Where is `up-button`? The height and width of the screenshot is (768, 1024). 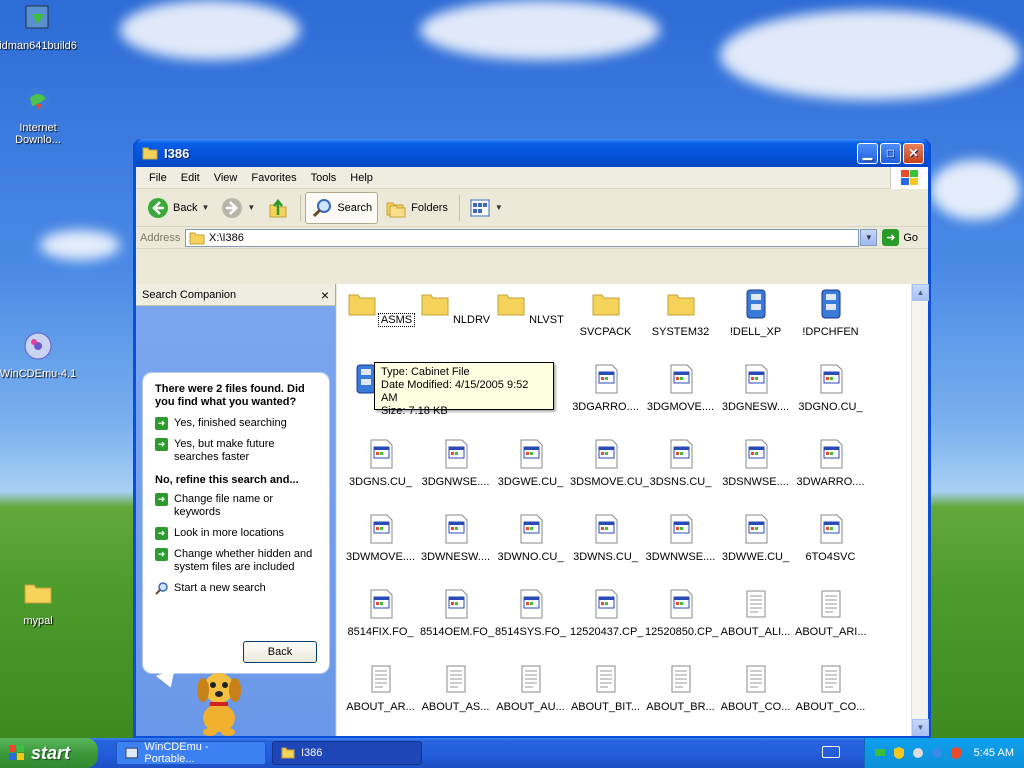
up-button is located at coordinates (278, 208).